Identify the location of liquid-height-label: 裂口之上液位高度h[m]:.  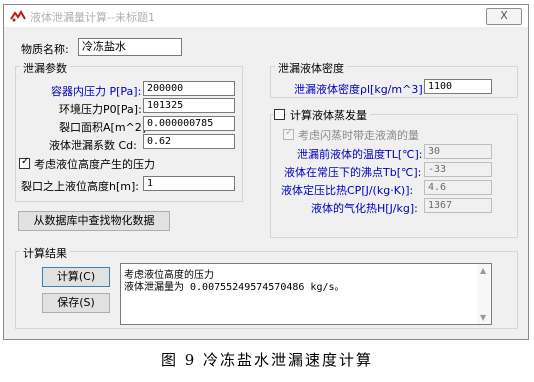
(80, 186).